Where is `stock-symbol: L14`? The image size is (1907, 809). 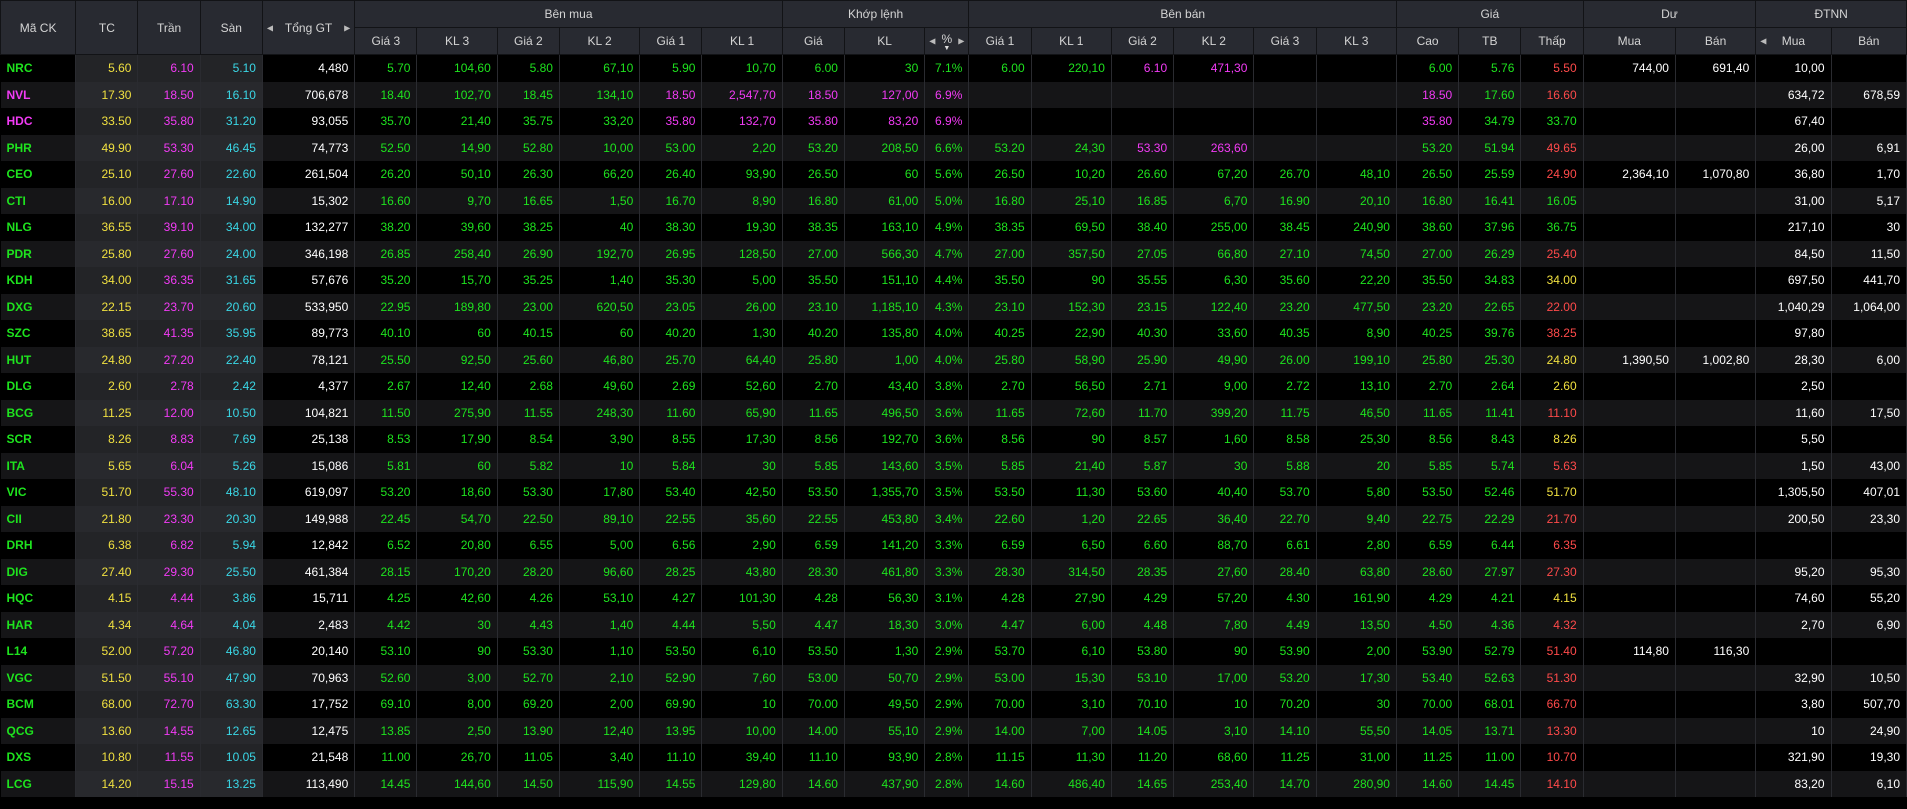 stock-symbol: L14 is located at coordinates (38, 651).